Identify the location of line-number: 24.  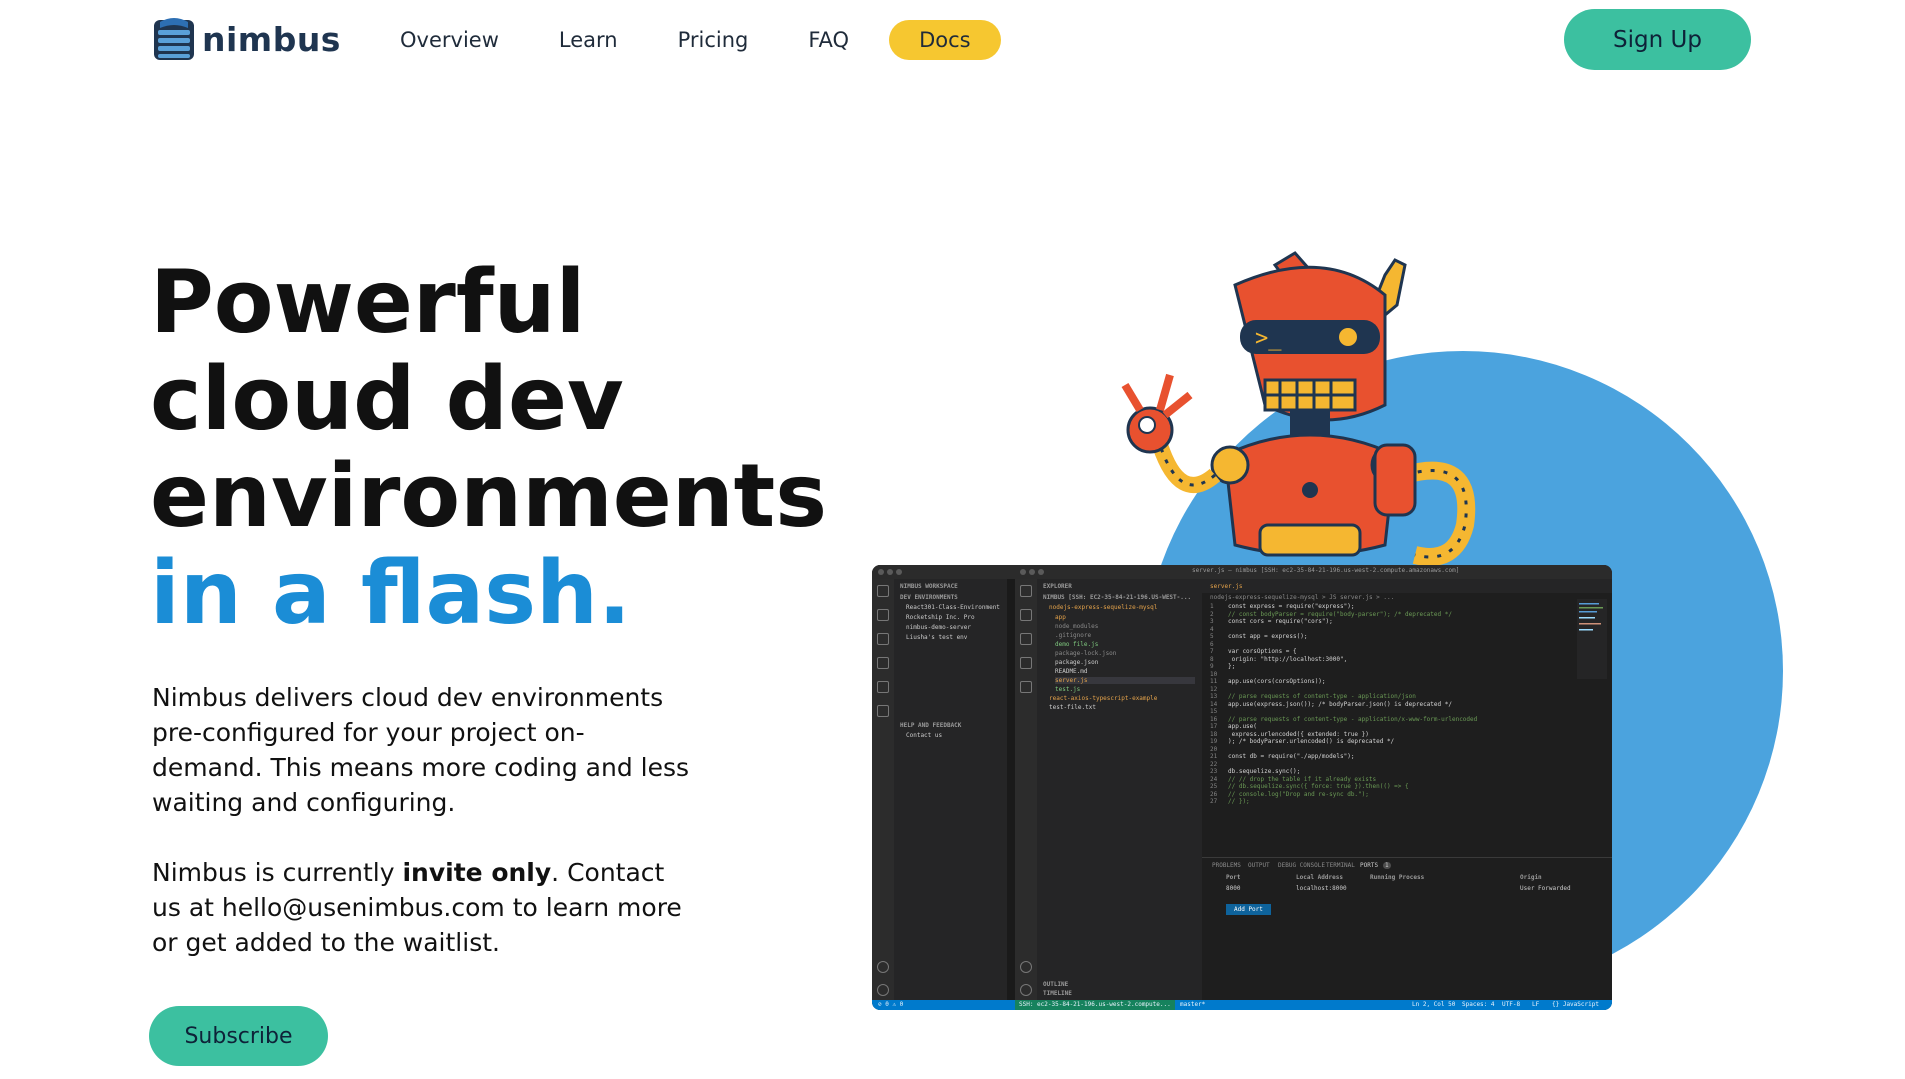
(1214, 779).